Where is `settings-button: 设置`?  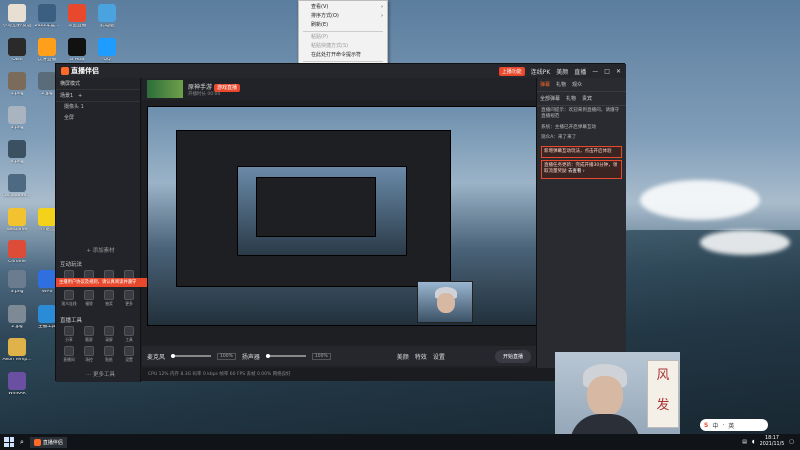
settings-button: 设置 is located at coordinates (439, 356).